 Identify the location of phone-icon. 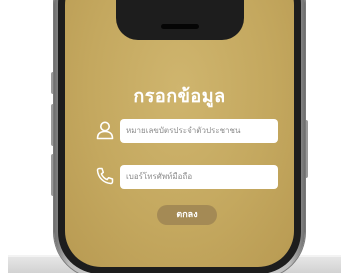
(105, 176).